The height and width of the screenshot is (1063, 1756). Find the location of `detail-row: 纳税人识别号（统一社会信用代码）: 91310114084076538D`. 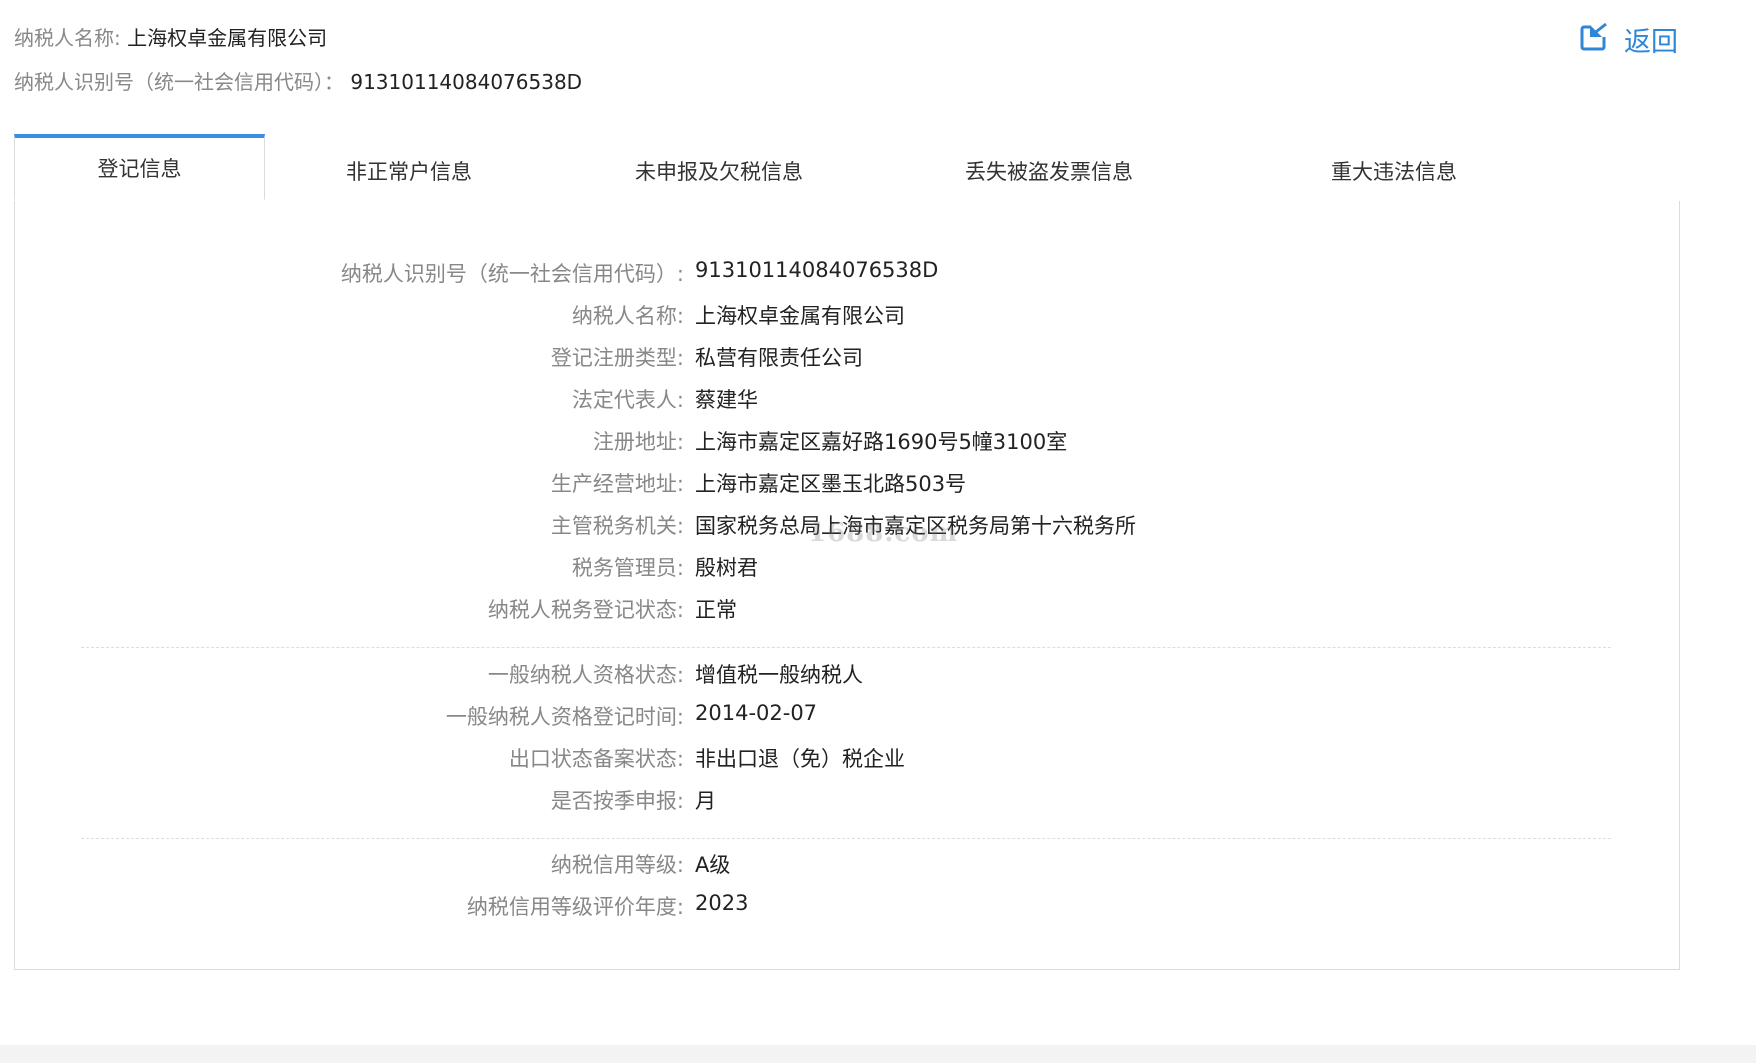

detail-row: 纳税人识别号（统一社会信用代码）: 91310114084076538D is located at coordinates (847, 273).